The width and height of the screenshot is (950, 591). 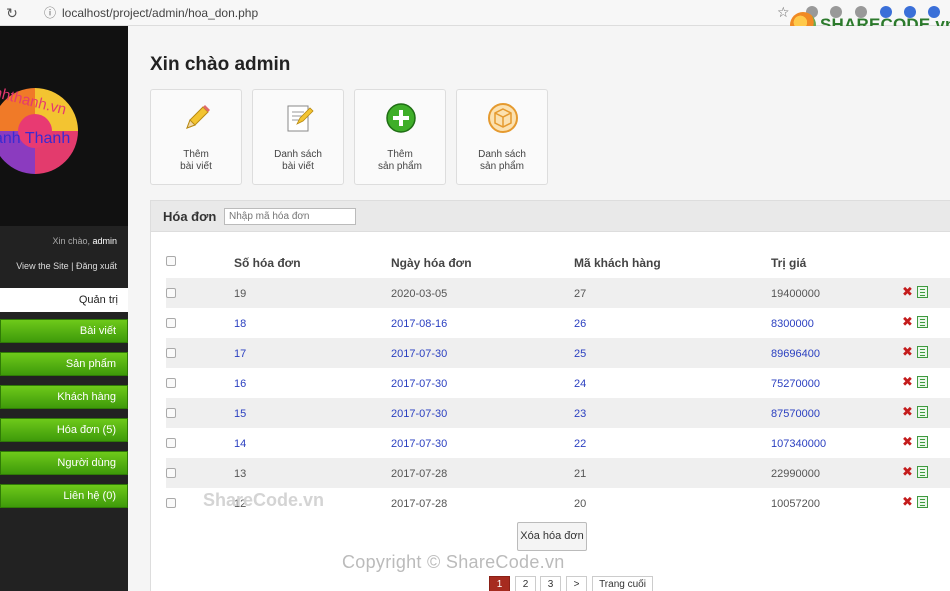 I want to click on customer-id: 24, so click(x=580, y=384).